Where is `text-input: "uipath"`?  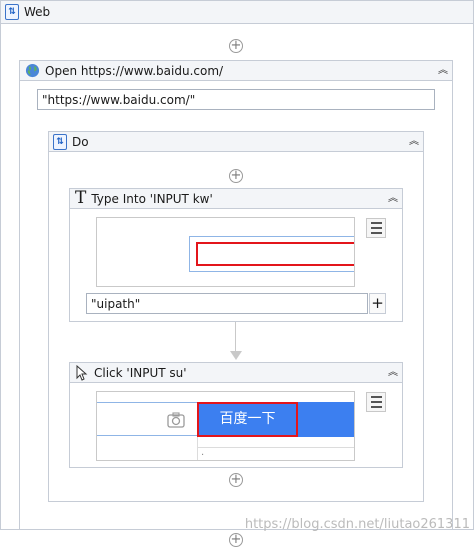
text-input: "uipath" is located at coordinates (227, 303).